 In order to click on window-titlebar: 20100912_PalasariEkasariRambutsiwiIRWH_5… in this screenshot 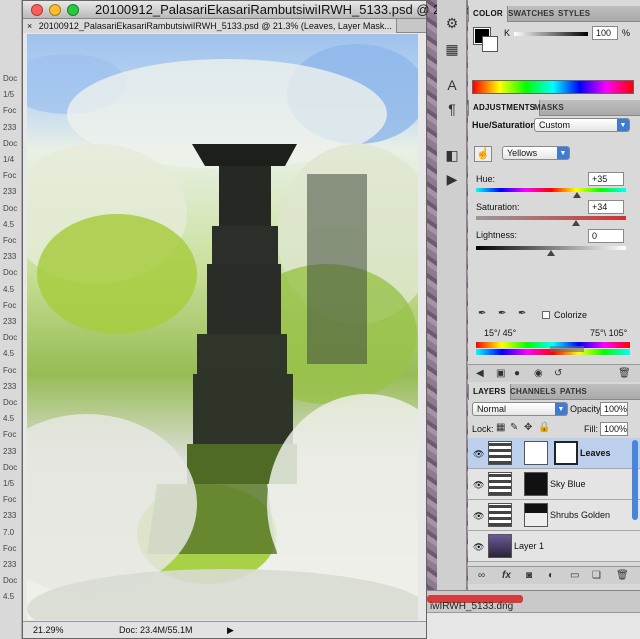, I will do `click(256, 10)`.